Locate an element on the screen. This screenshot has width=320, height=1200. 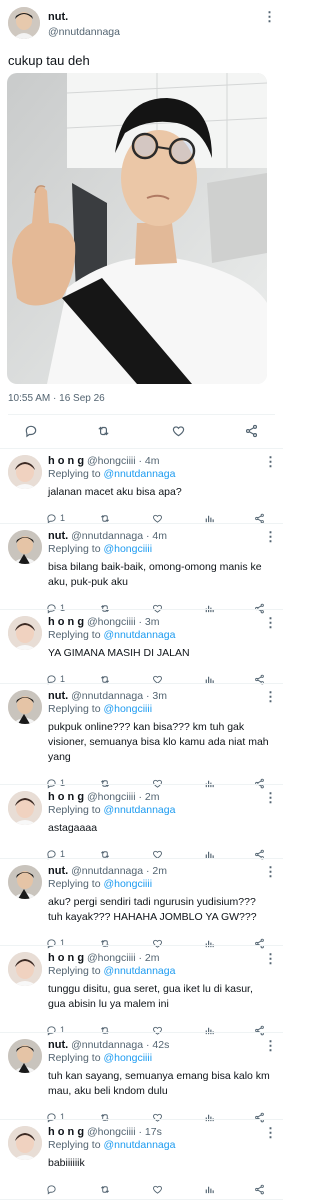
like-icon is located at coordinates (157, 518).